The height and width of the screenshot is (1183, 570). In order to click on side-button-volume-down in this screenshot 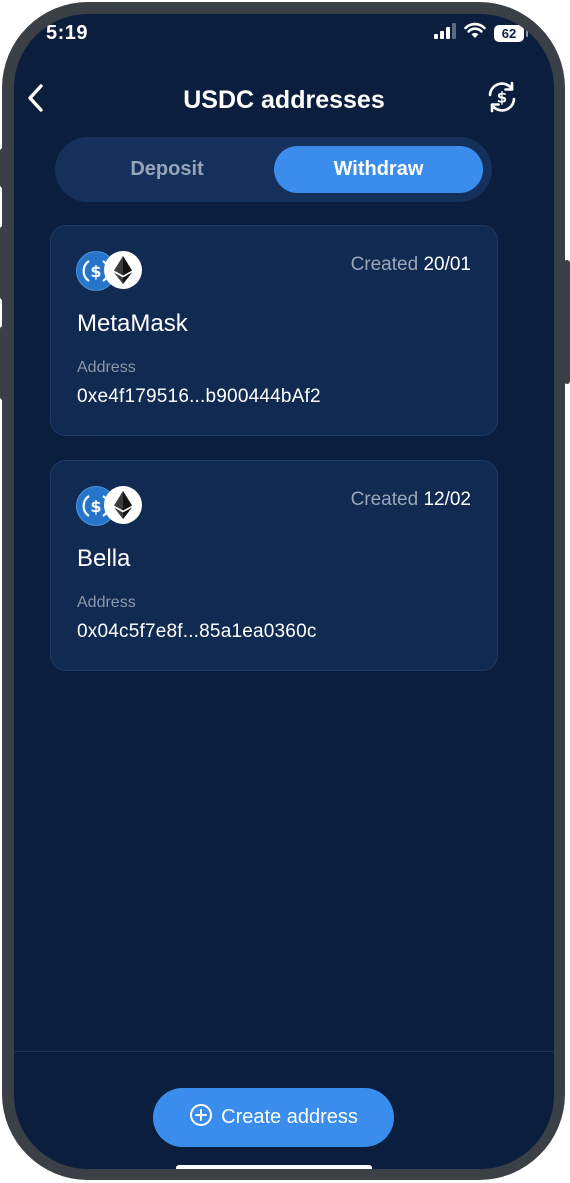, I will do `click(3, 363)`.